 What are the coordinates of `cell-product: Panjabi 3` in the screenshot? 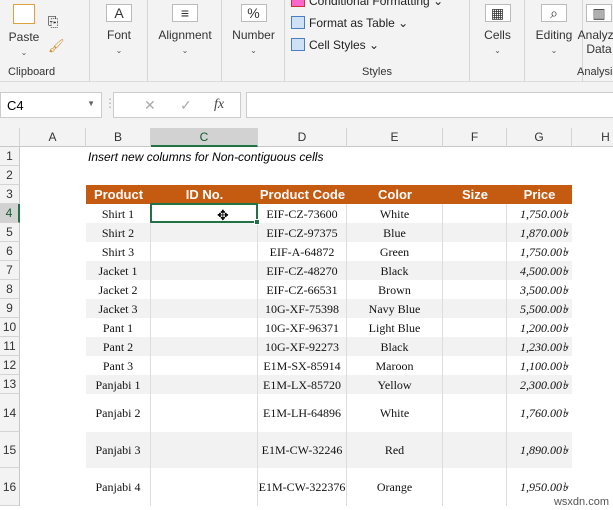 It's located at (118, 450).